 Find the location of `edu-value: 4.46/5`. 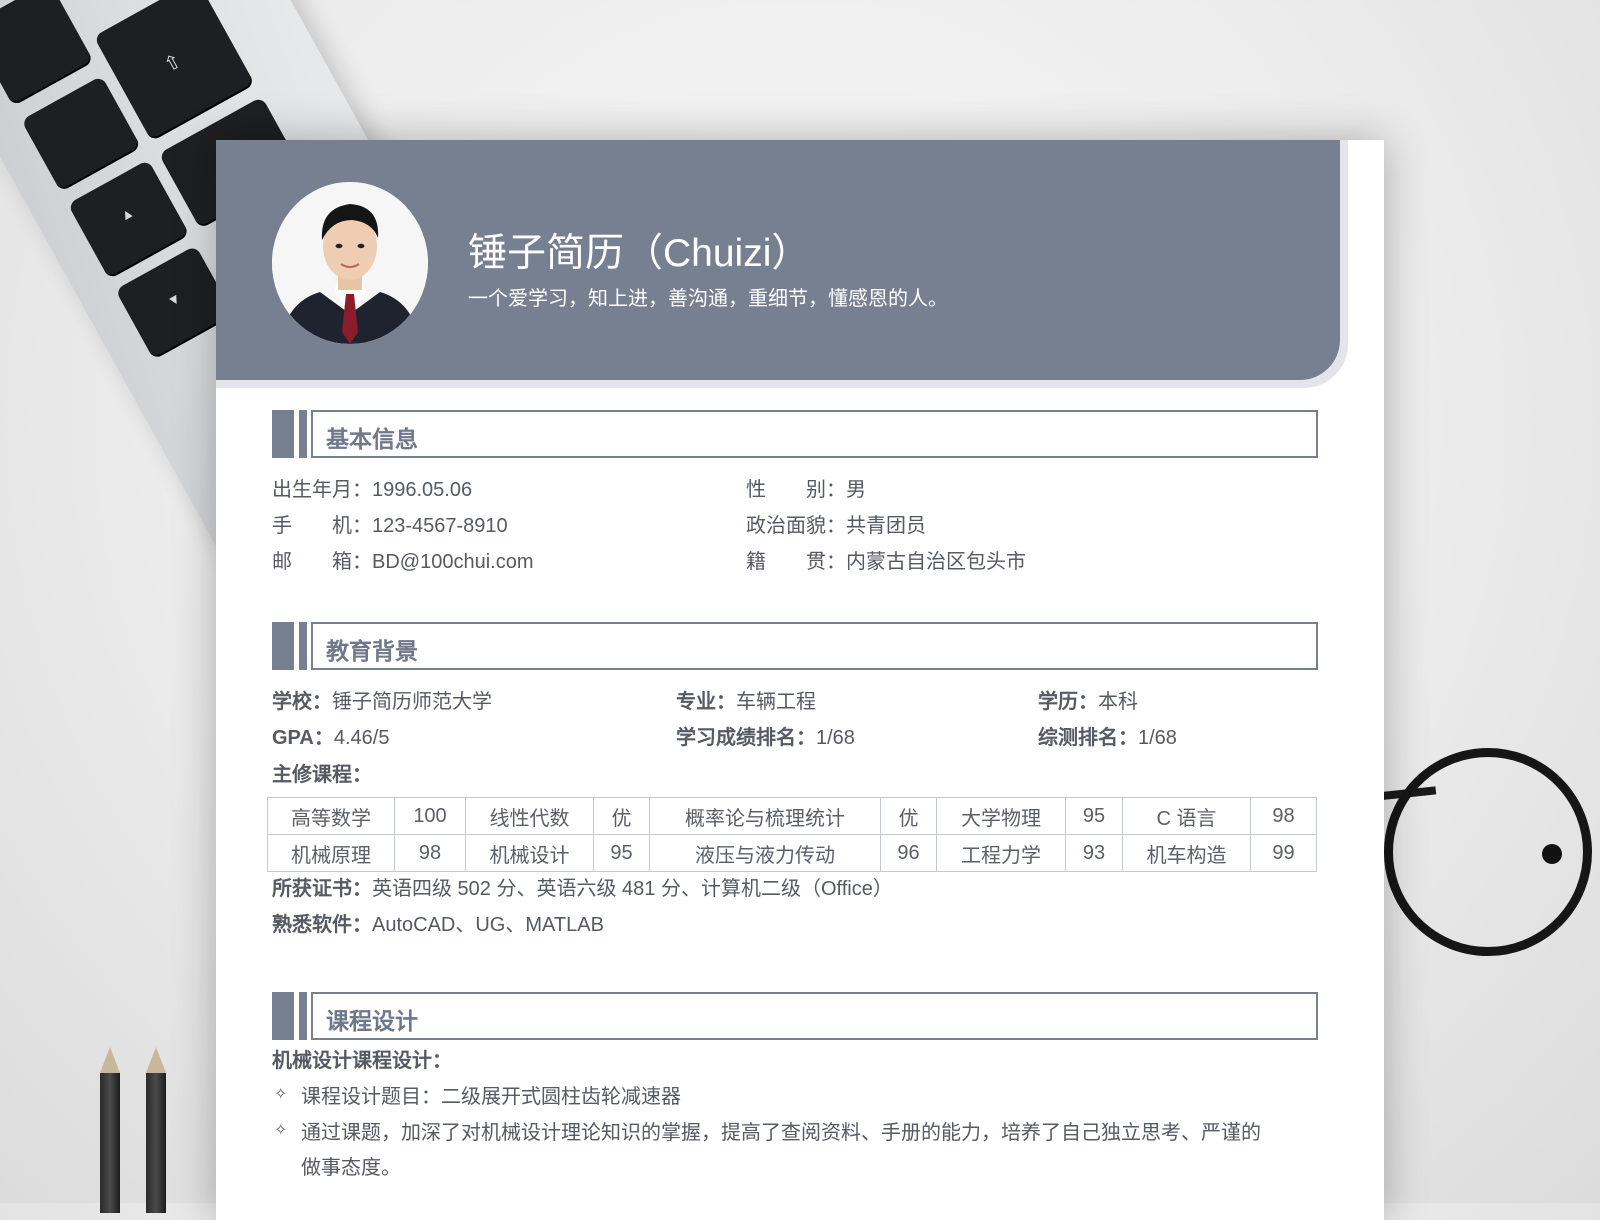

edu-value: 4.46/5 is located at coordinates (361, 738).